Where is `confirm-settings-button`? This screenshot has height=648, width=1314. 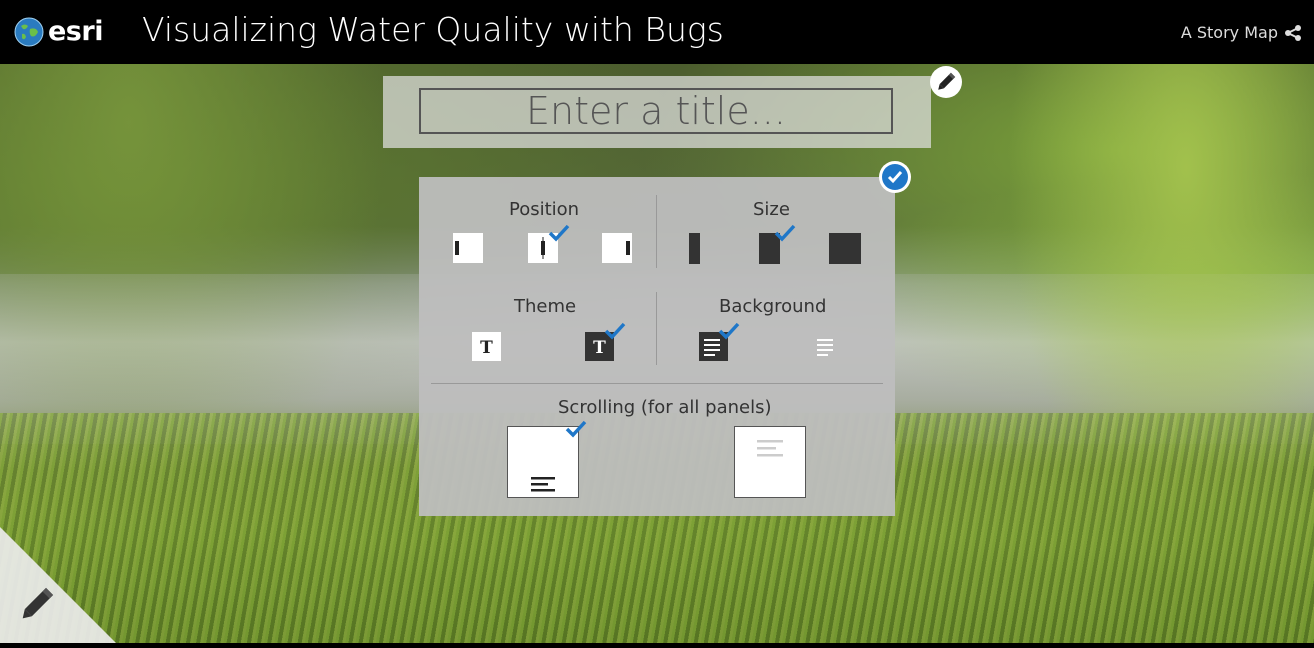 confirm-settings-button is located at coordinates (895, 177).